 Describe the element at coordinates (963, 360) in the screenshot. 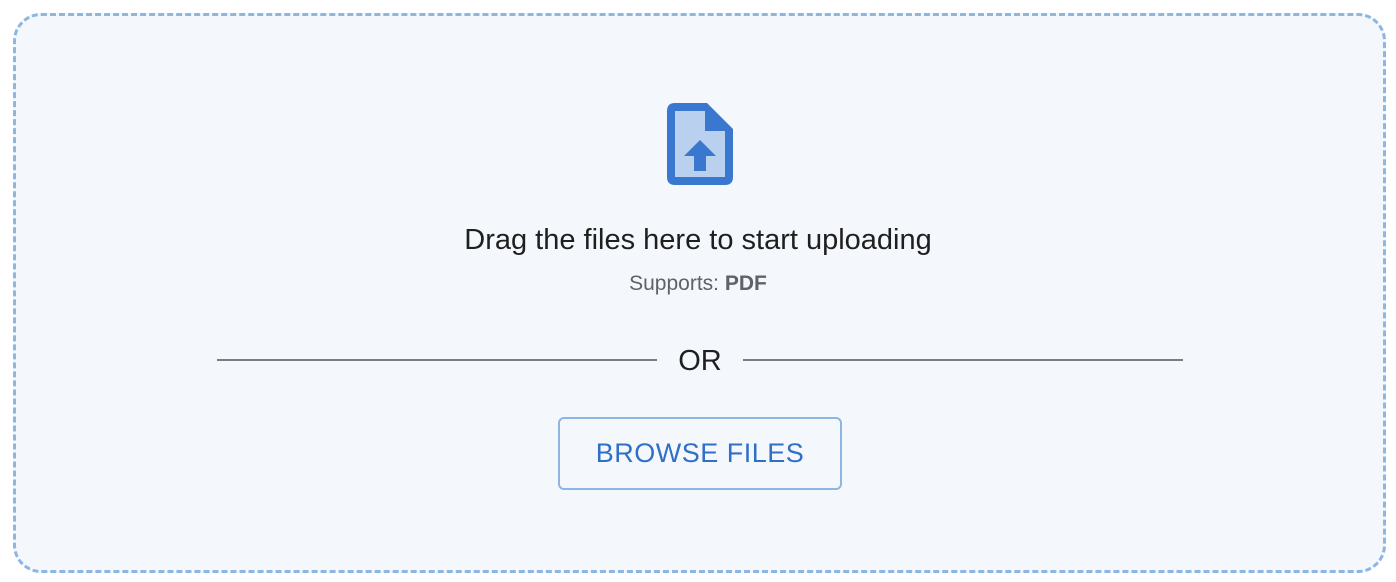

I see `divider-right` at that location.